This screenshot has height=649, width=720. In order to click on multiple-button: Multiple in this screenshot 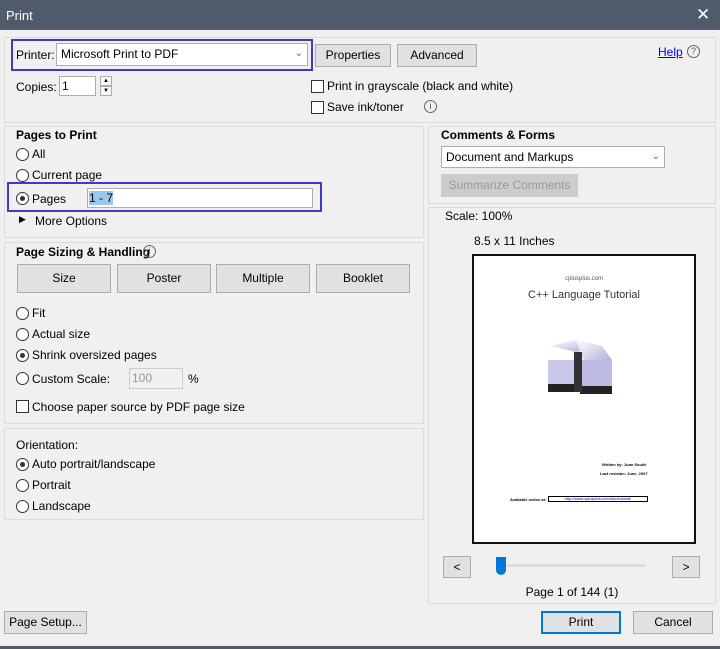, I will do `click(263, 278)`.